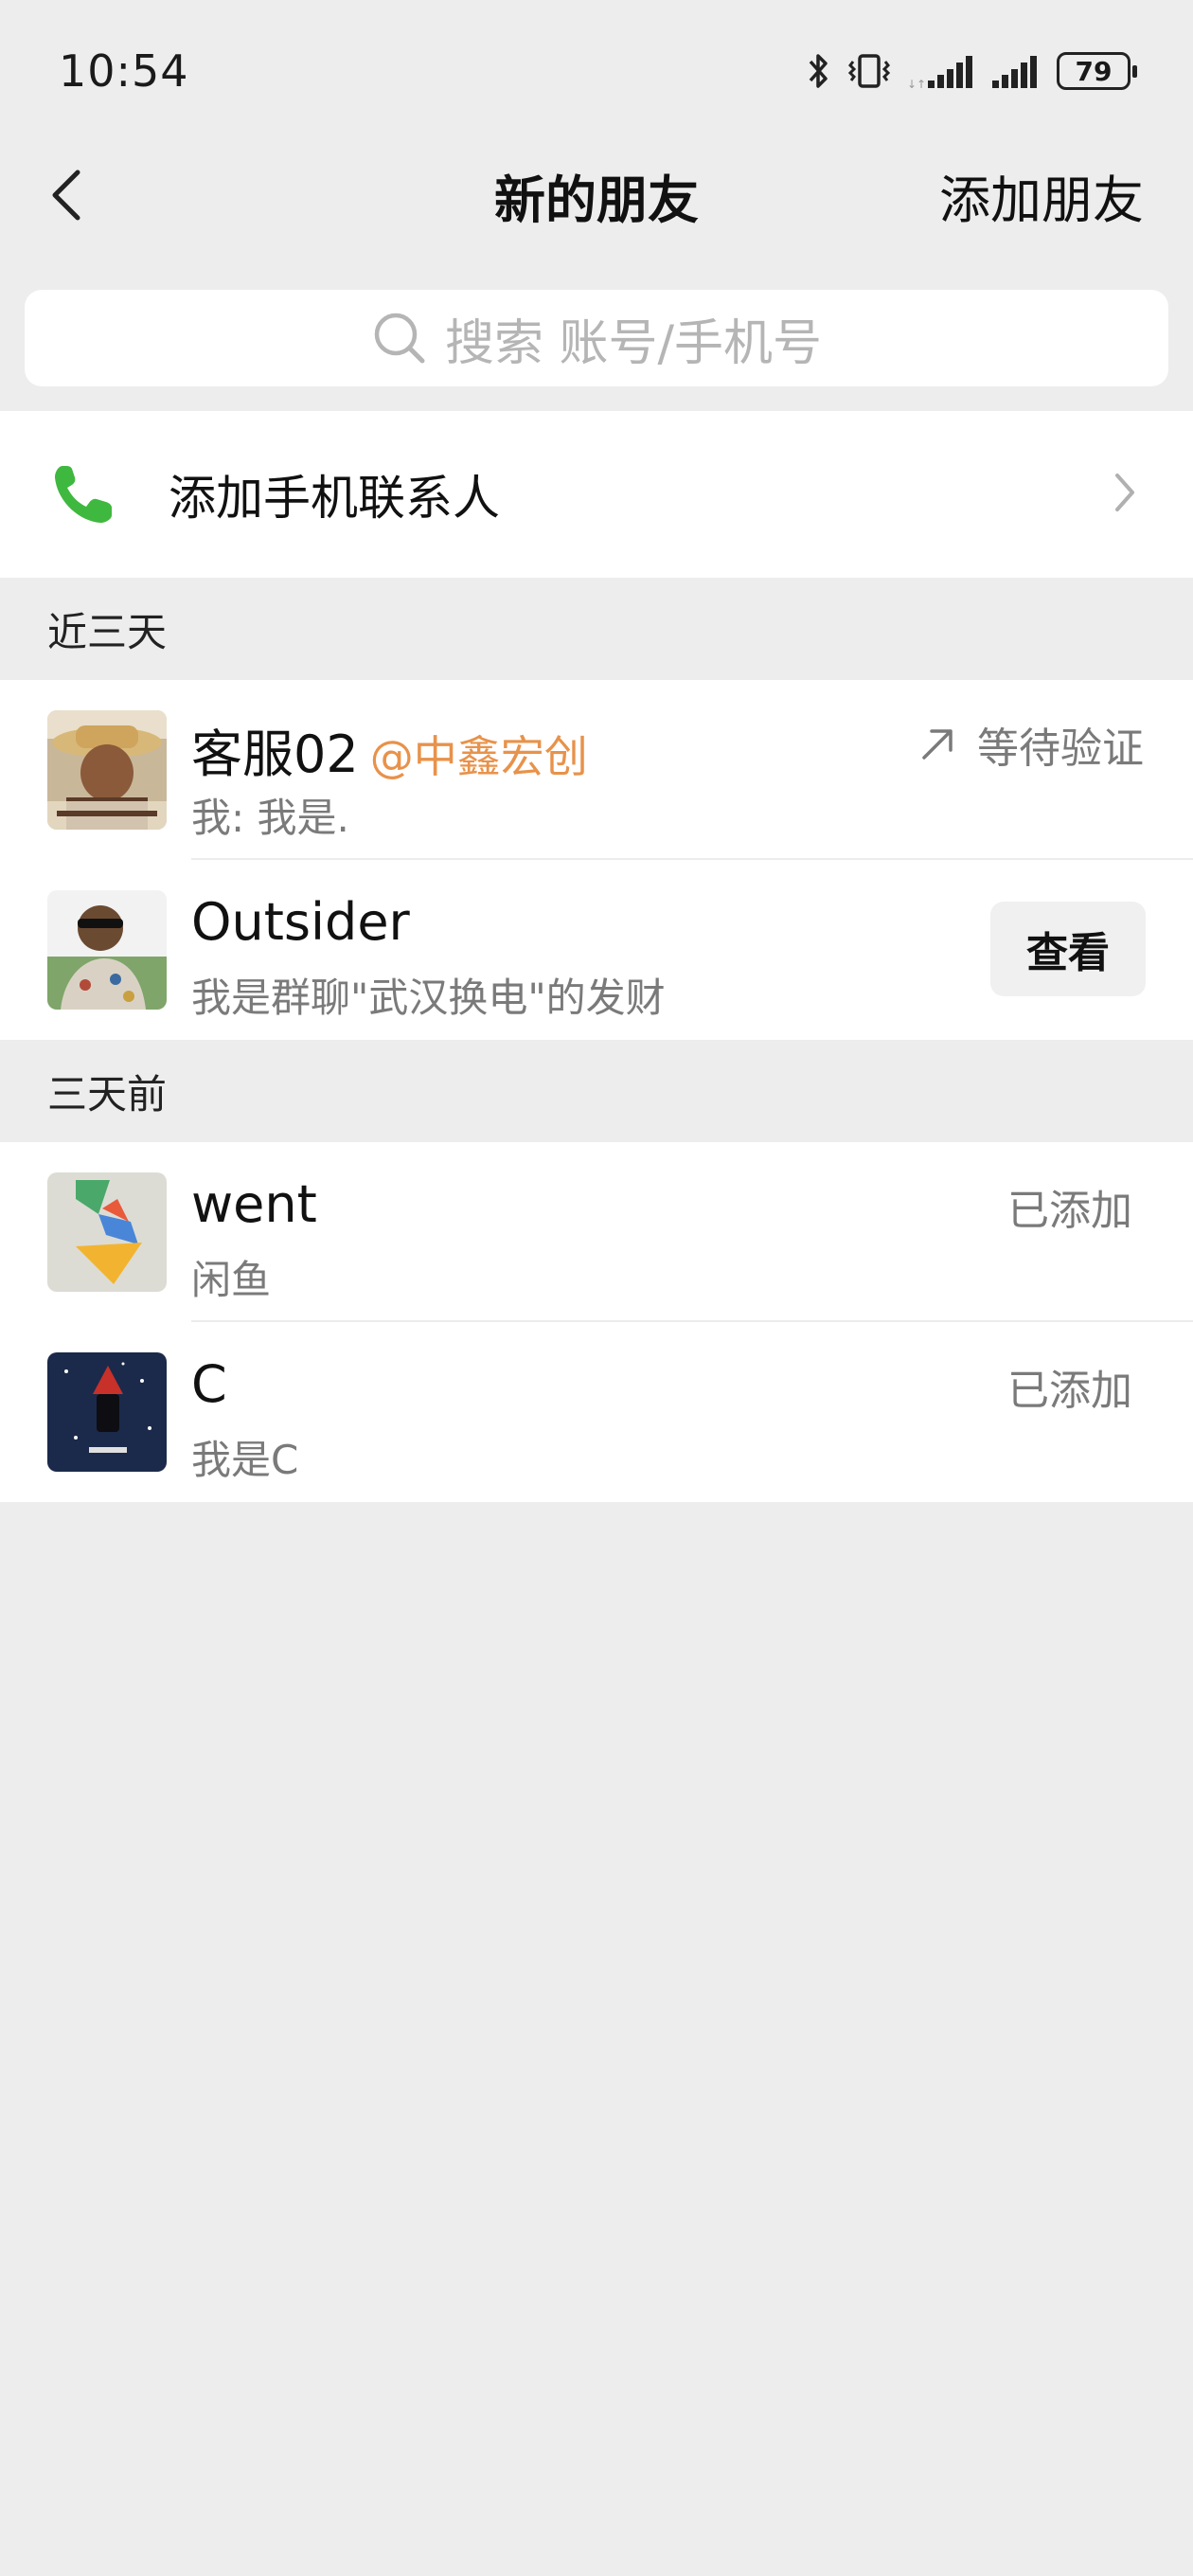 This screenshot has width=1193, height=2576. Describe the element at coordinates (245, 1460) in the screenshot. I see `friend-message: 我是C` at that location.